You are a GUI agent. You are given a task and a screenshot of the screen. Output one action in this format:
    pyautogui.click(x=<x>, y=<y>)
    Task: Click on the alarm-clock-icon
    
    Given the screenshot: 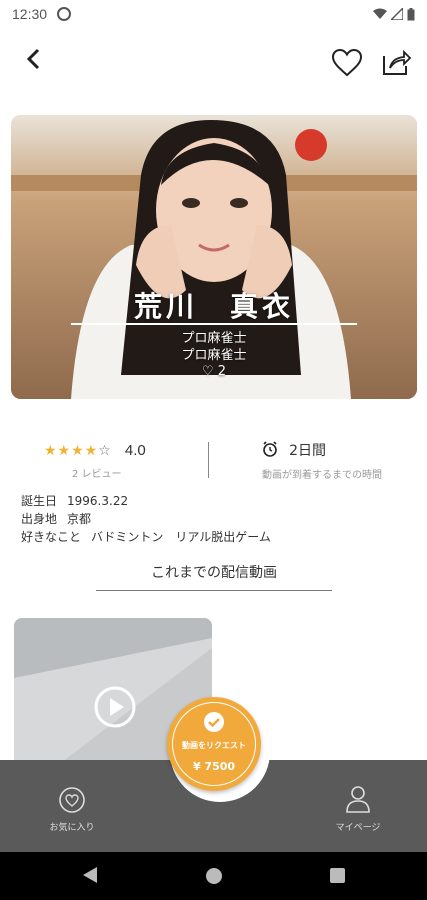 What is the action you would take?
    pyautogui.click(x=270, y=449)
    